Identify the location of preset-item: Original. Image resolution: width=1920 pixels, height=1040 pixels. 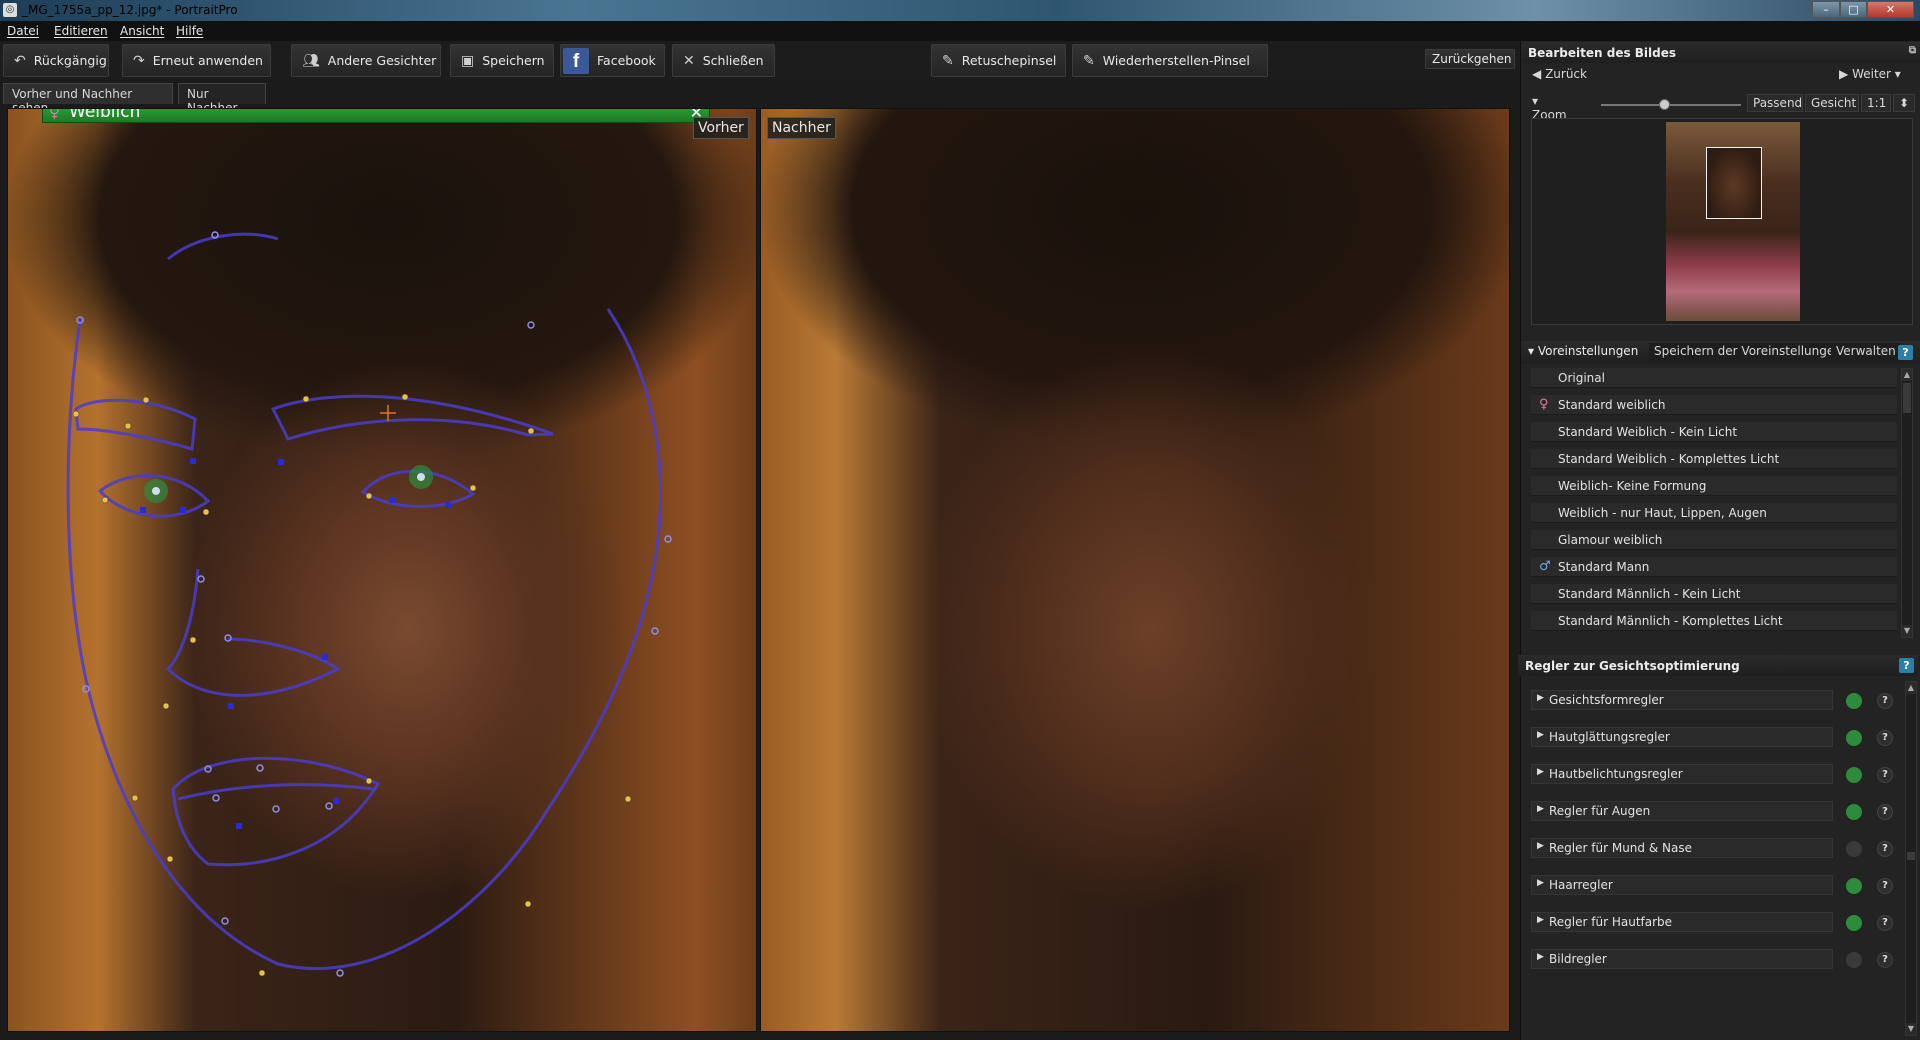
(1714, 378).